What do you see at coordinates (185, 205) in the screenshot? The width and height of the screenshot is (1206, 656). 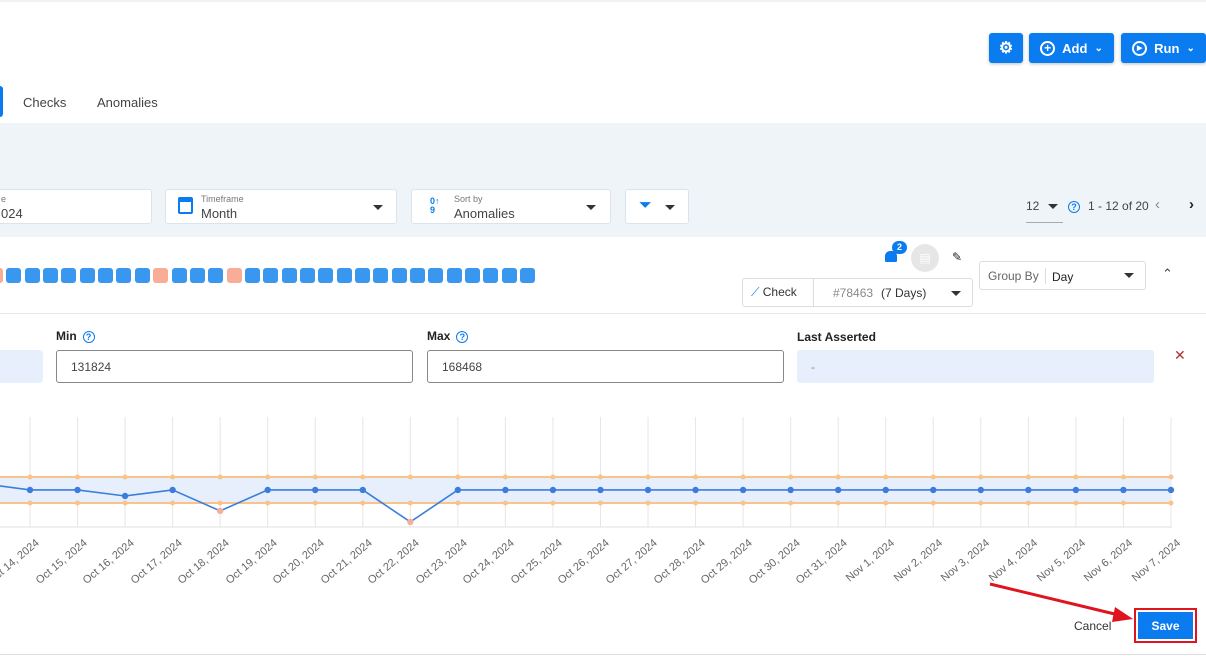 I see `calendar-icon` at bounding box center [185, 205].